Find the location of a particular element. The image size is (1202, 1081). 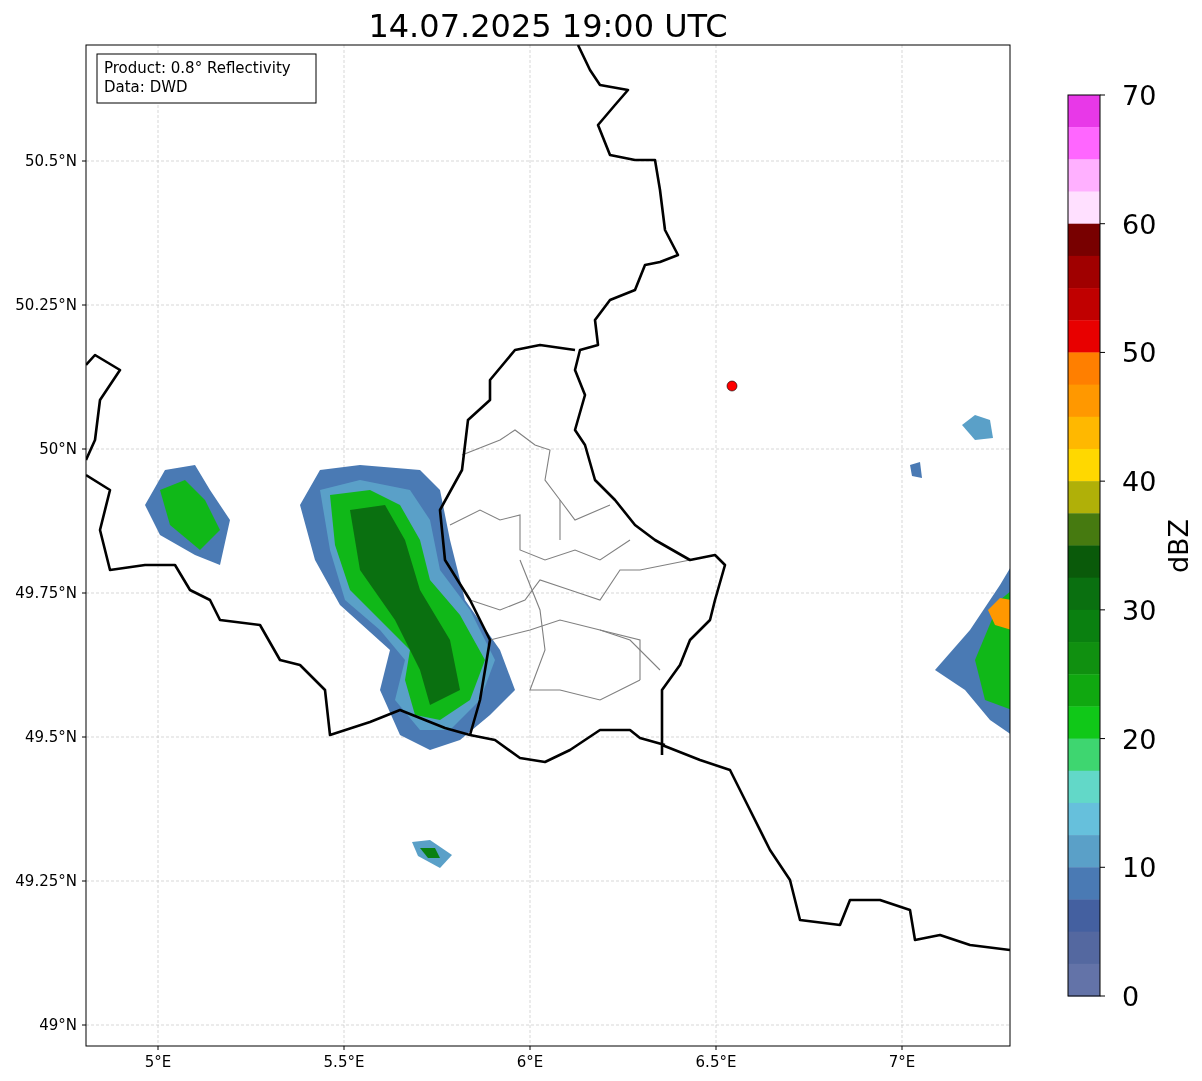

latitude-label: 50.25°N is located at coordinates (46, 305).